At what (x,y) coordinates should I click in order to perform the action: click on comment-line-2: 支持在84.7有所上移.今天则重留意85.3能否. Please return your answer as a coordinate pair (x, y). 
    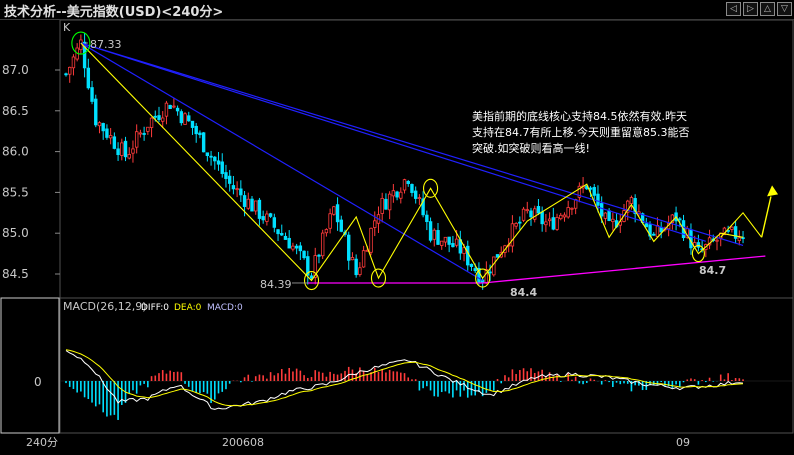
    Looking at the image, I should click on (580, 132).